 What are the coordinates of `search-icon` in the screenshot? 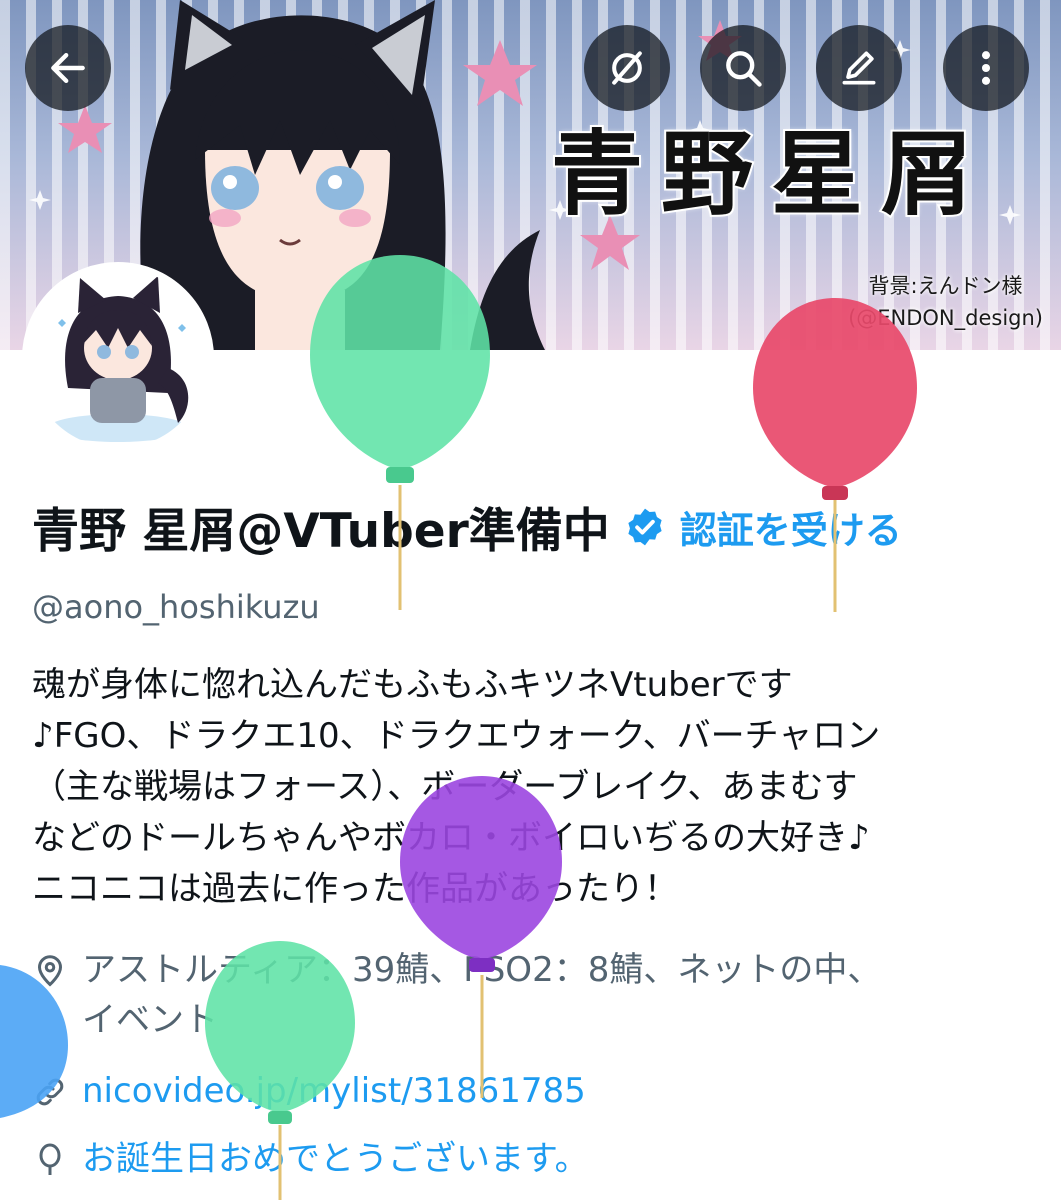 It's located at (744, 69).